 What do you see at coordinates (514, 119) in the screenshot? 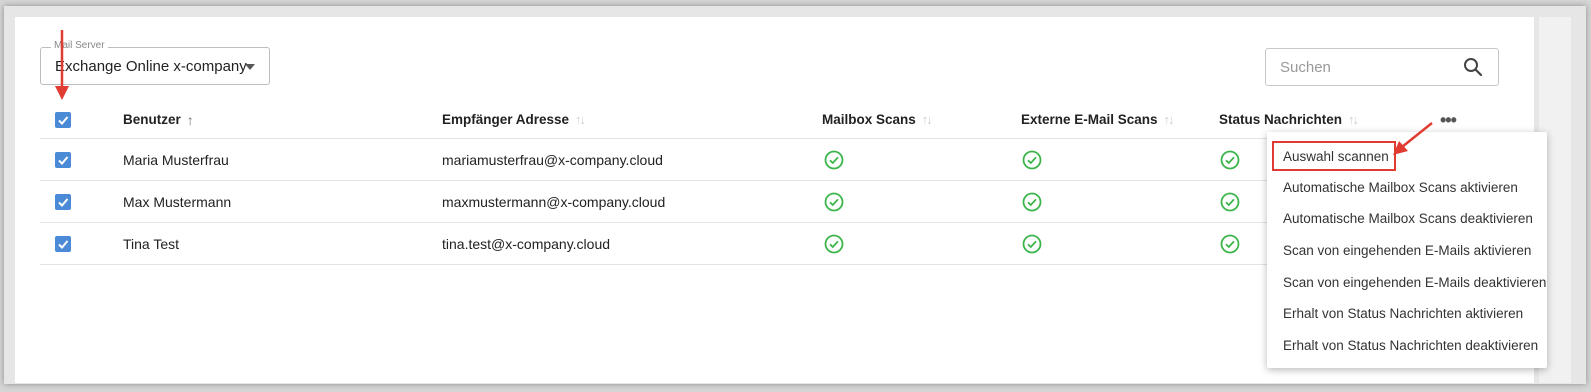
I see `column-header-address: Empfänger Adresse ↑↓` at bounding box center [514, 119].